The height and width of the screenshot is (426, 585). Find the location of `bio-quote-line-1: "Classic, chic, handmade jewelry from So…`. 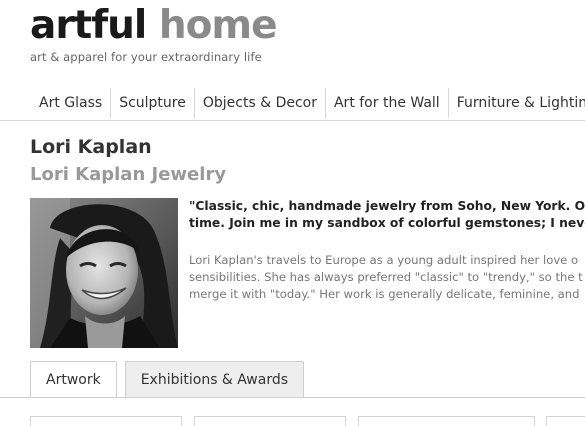

bio-quote-line-1: "Classic, chic, handmade jewelry from So… is located at coordinates (387, 206).